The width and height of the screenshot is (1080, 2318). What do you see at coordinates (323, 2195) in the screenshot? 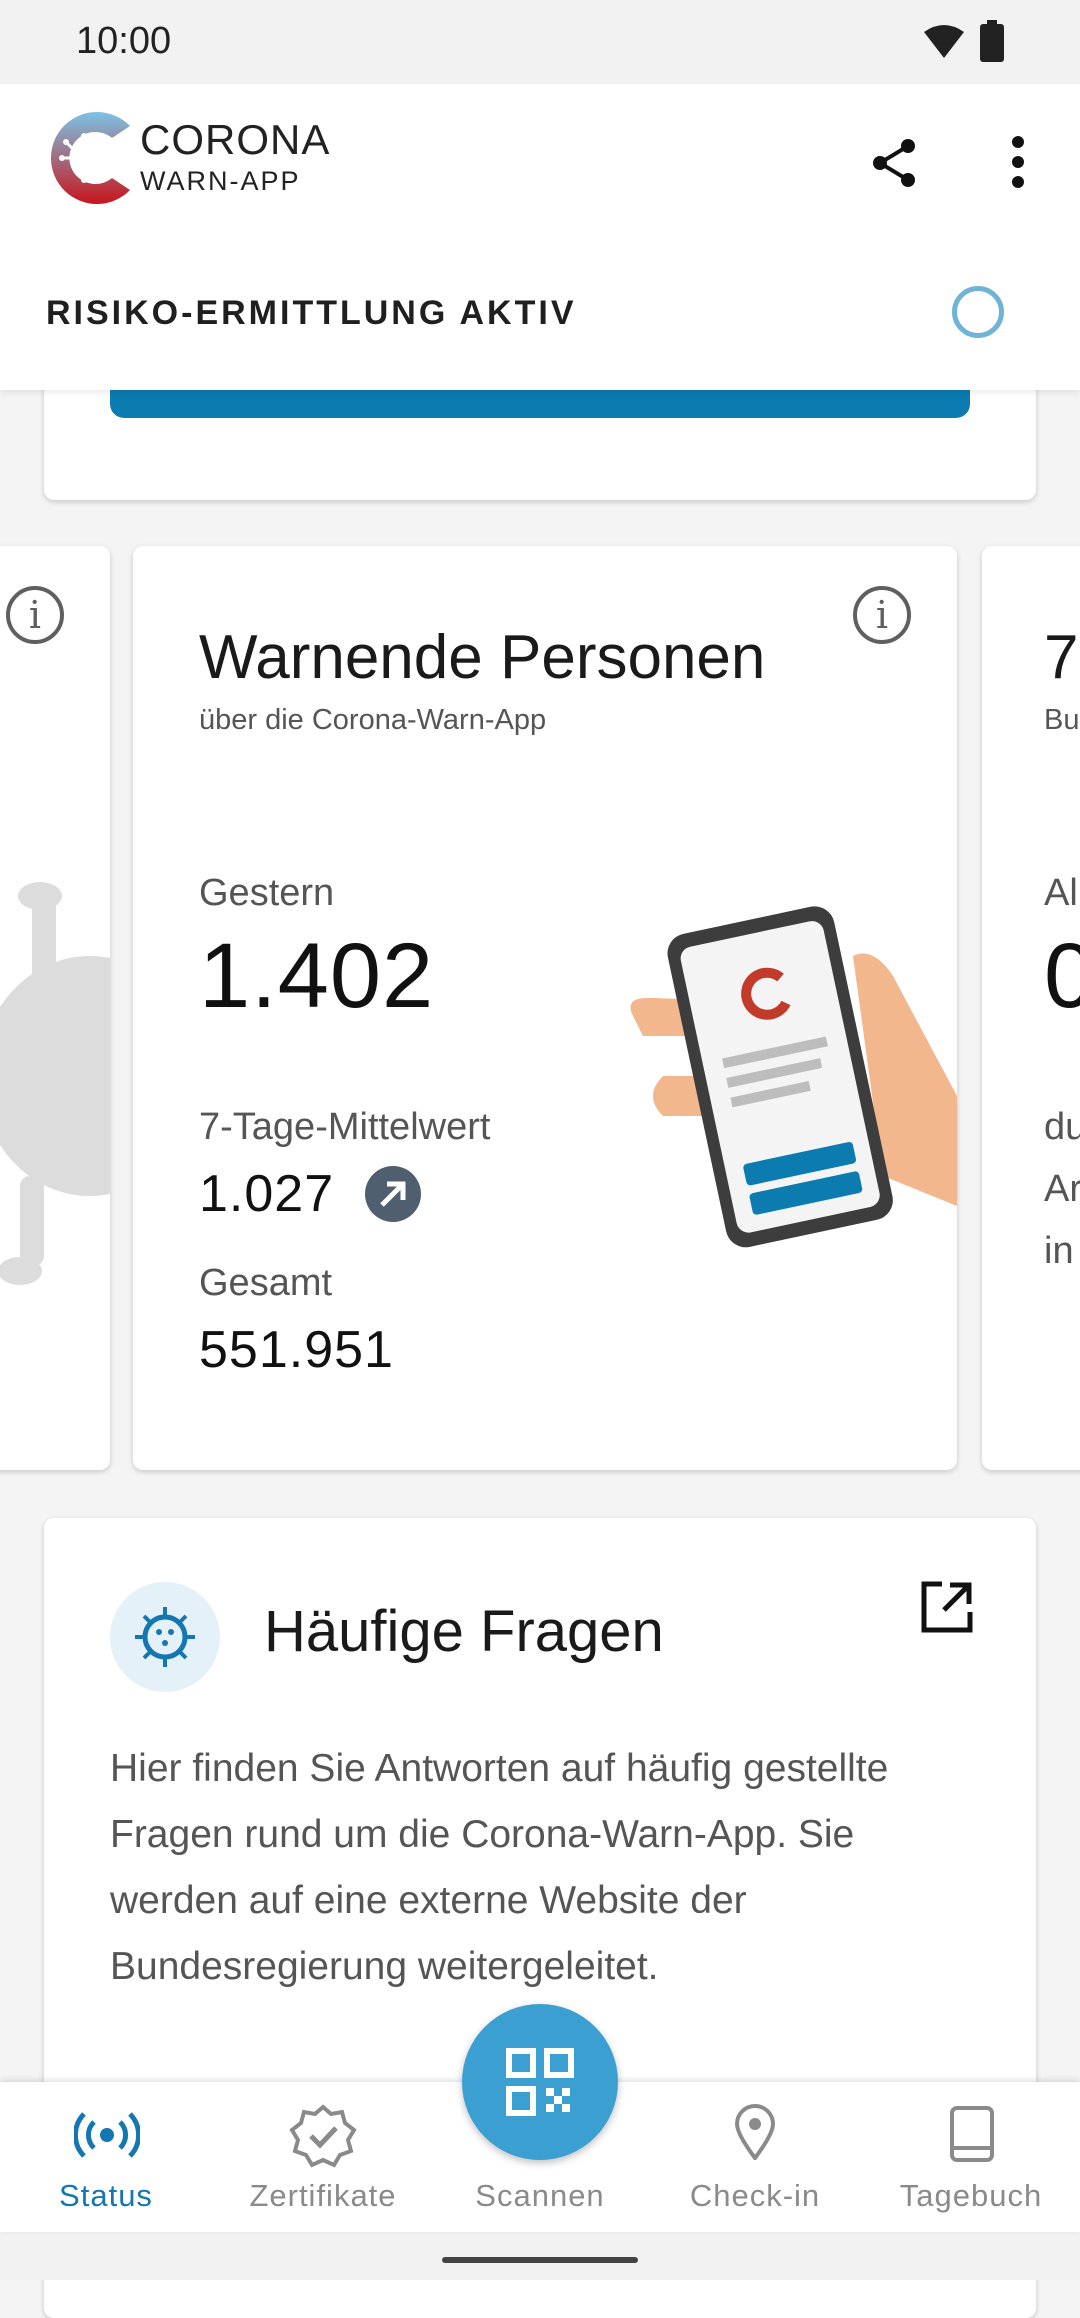
I see `nav-certificates-label: Zertifikate` at bounding box center [323, 2195].